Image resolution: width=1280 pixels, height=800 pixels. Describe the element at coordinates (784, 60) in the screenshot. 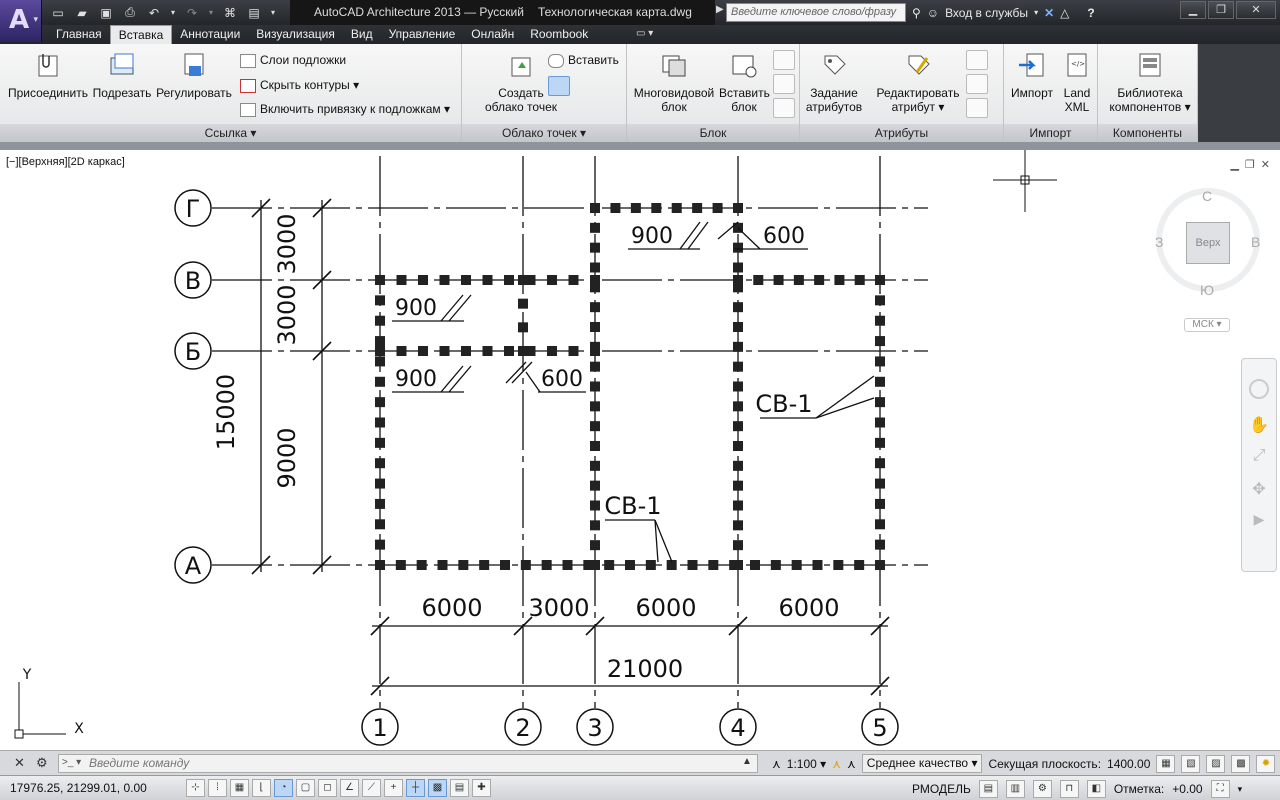

I see `block-editor-icon` at that location.